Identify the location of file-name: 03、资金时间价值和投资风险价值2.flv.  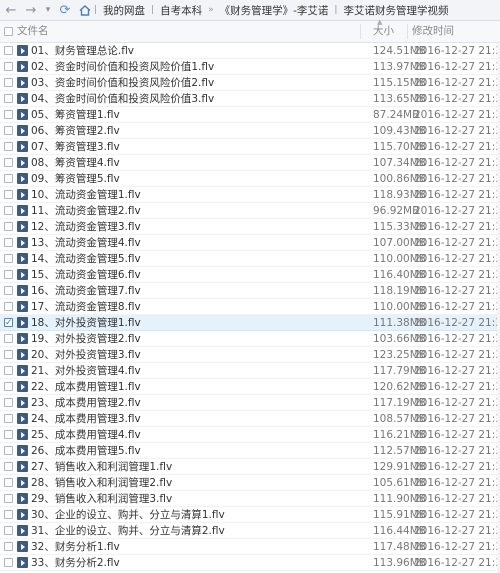
(122, 83).